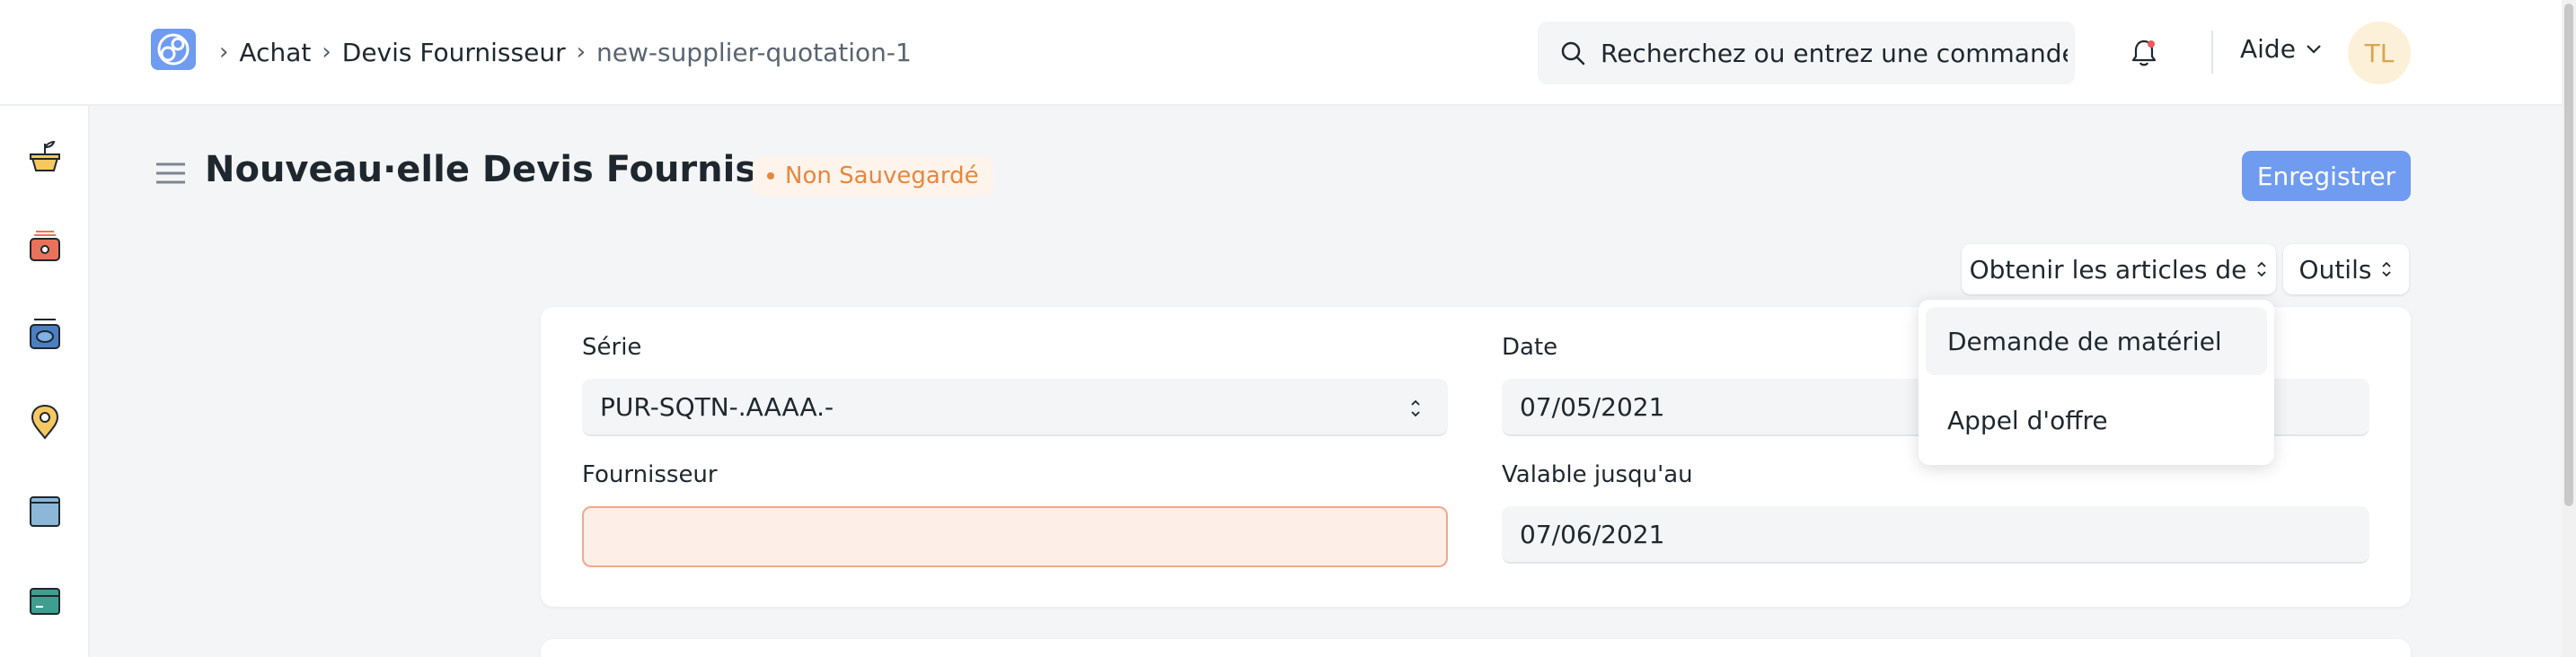  Describe the element at coordinates (2268, 49) in the screenshot. I see `help-label: Aide` at that location.